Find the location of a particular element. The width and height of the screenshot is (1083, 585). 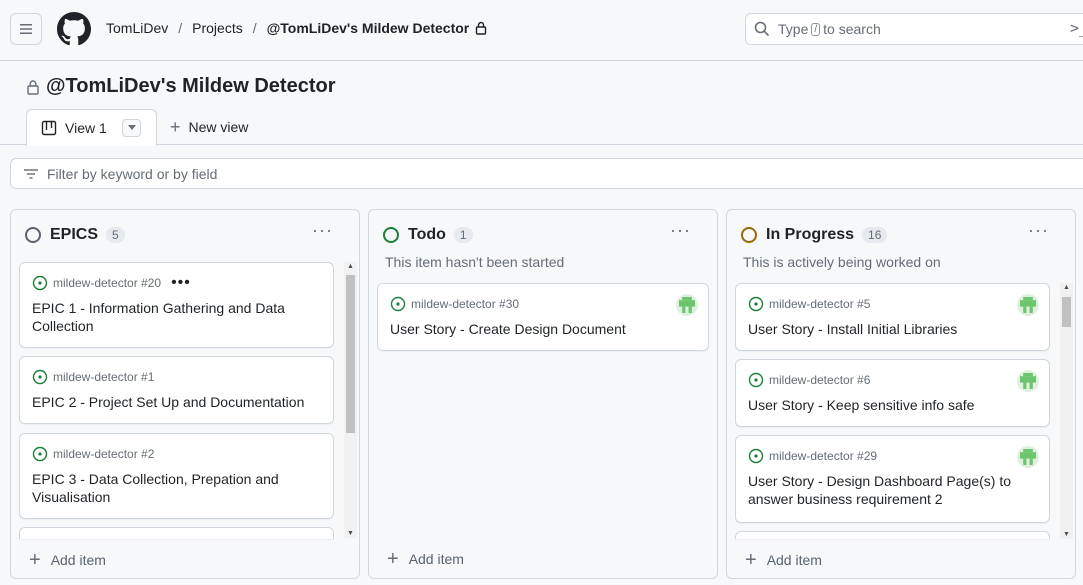

filter-icon is located at coordinates (31, 173).